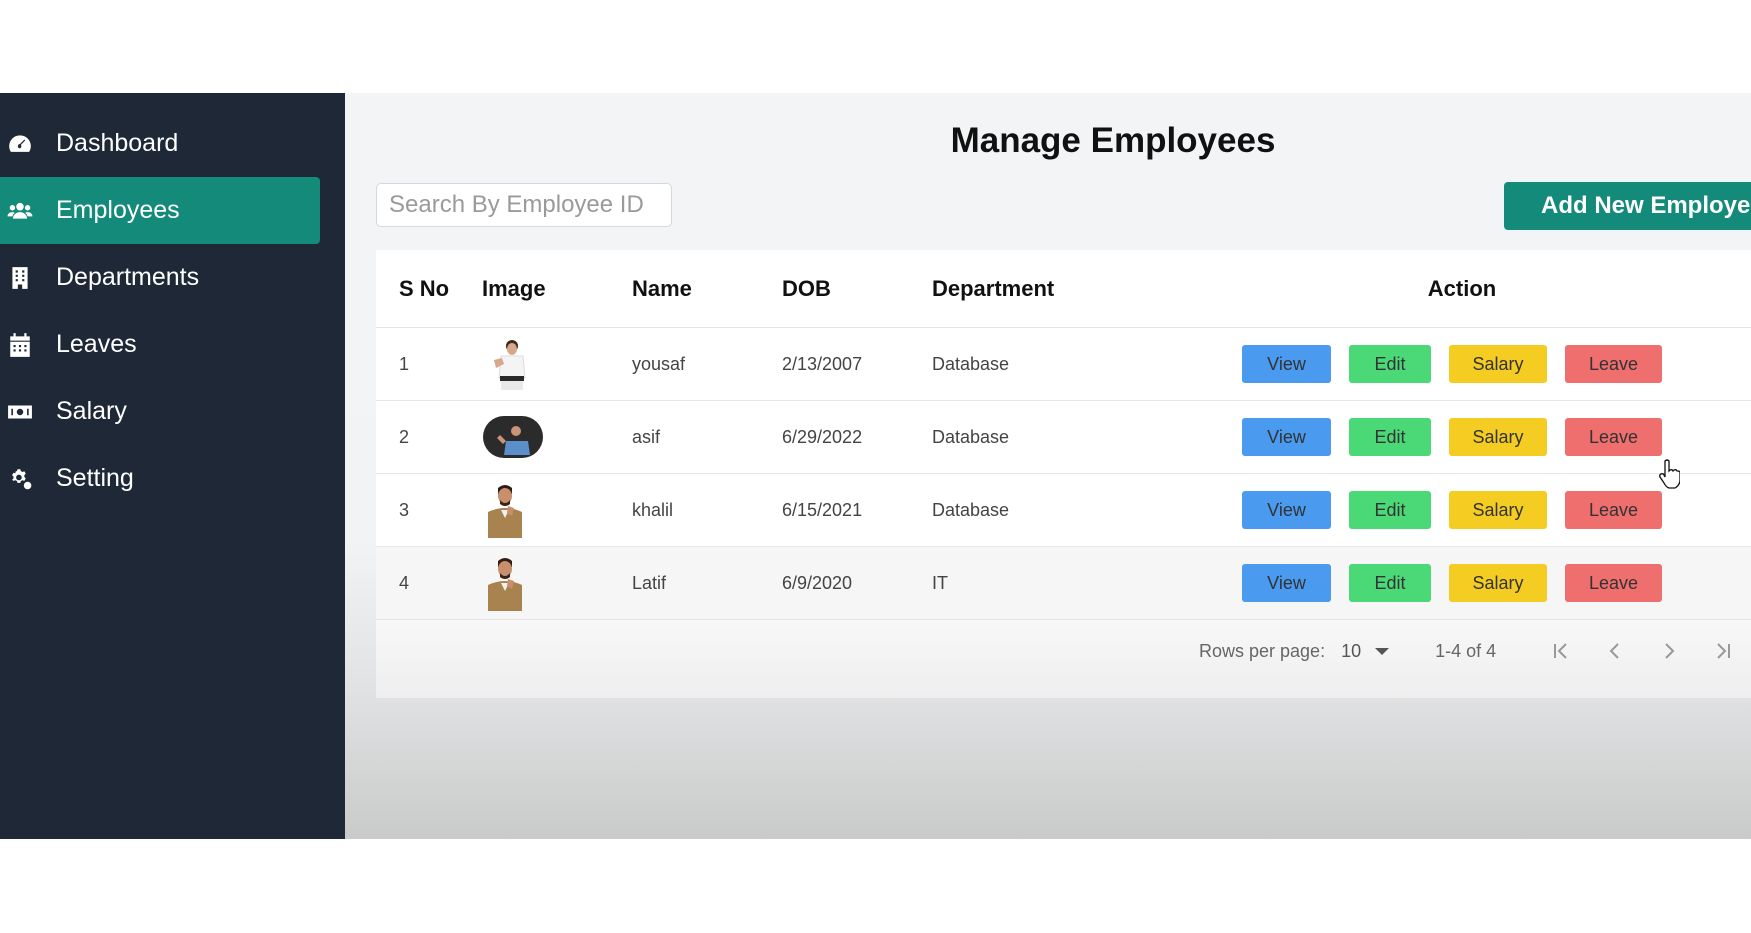  Describe the element at coordinates (160, 344) in the screenshot. I see `sidebar-item-leaves: Leaves` at that location.